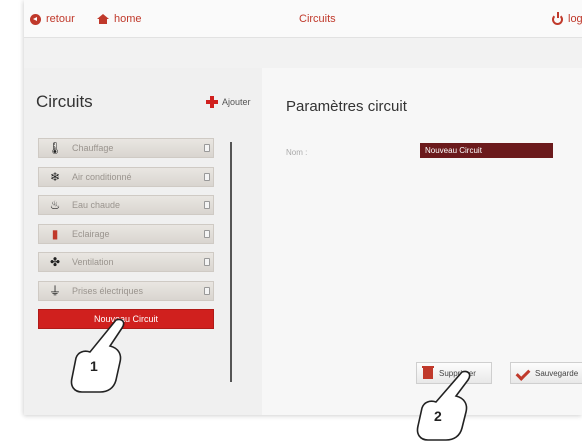 This screenshot has width=582, height=445. I want to click on name-field, so click(486, 150).